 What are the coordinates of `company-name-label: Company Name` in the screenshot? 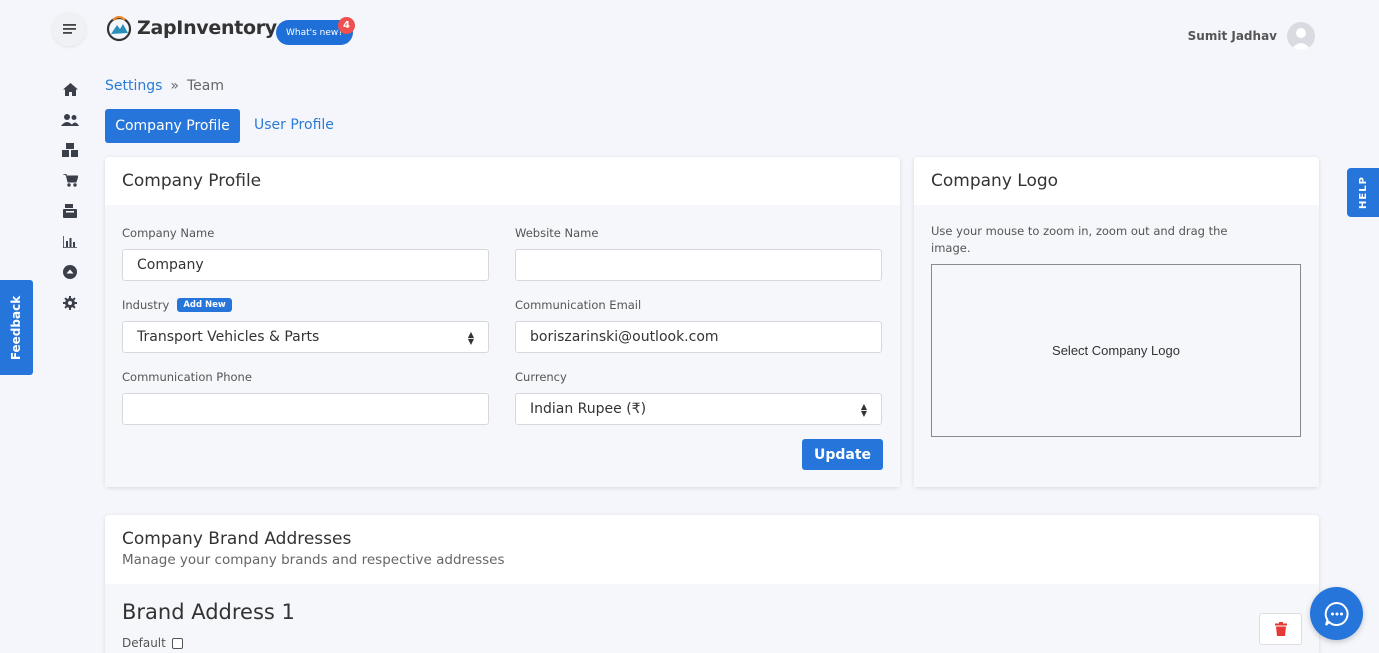 It's located at (168, 233).